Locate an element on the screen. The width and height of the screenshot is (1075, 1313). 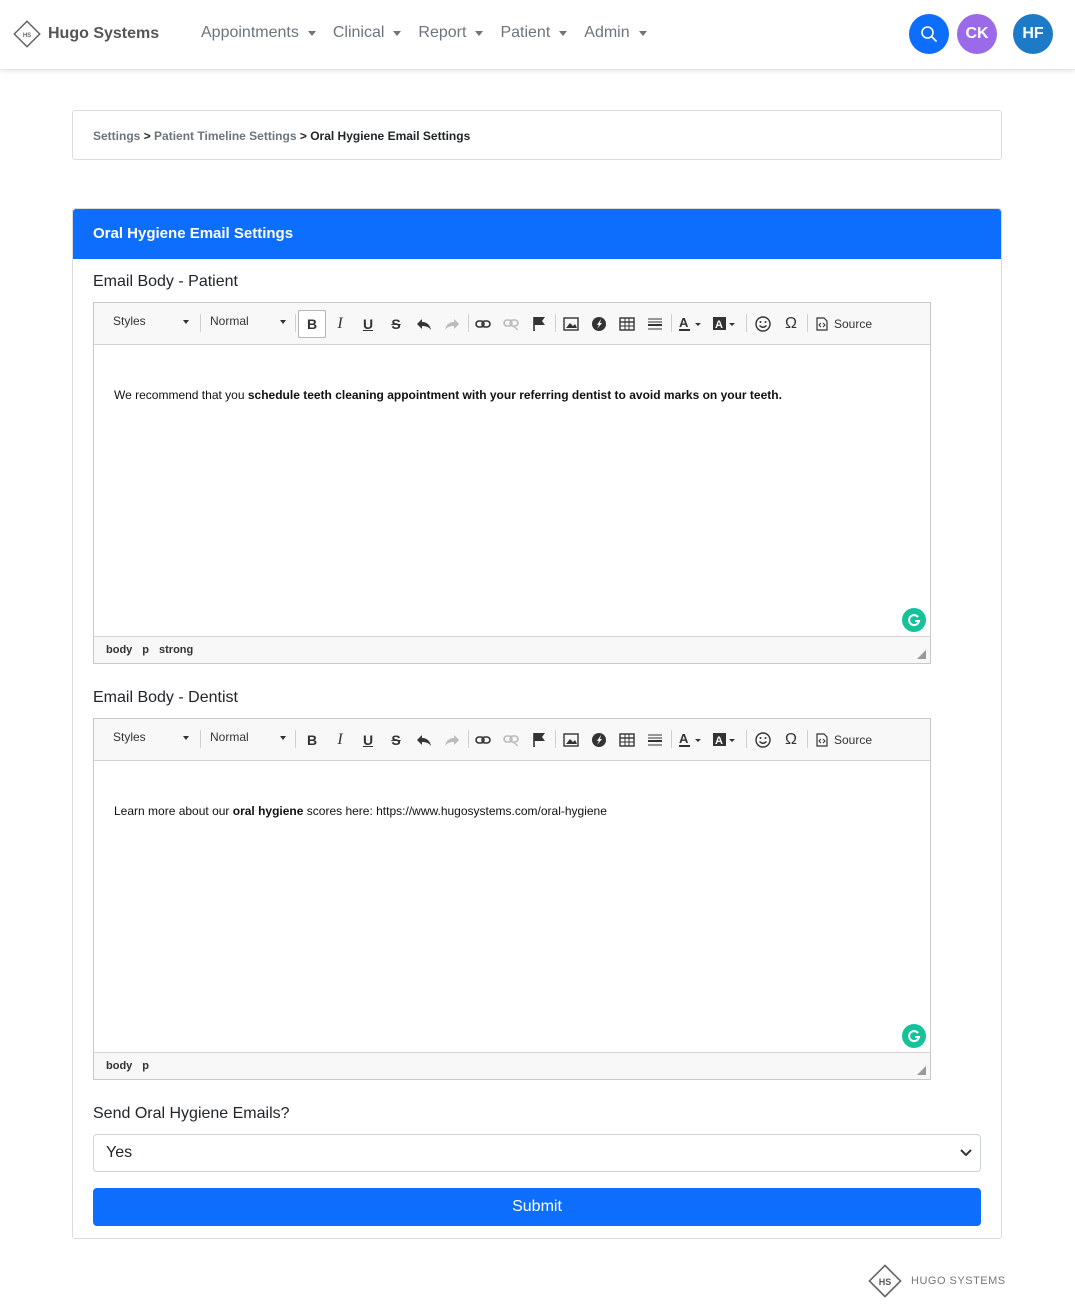
image-icon is located at coordinates (571, 740).